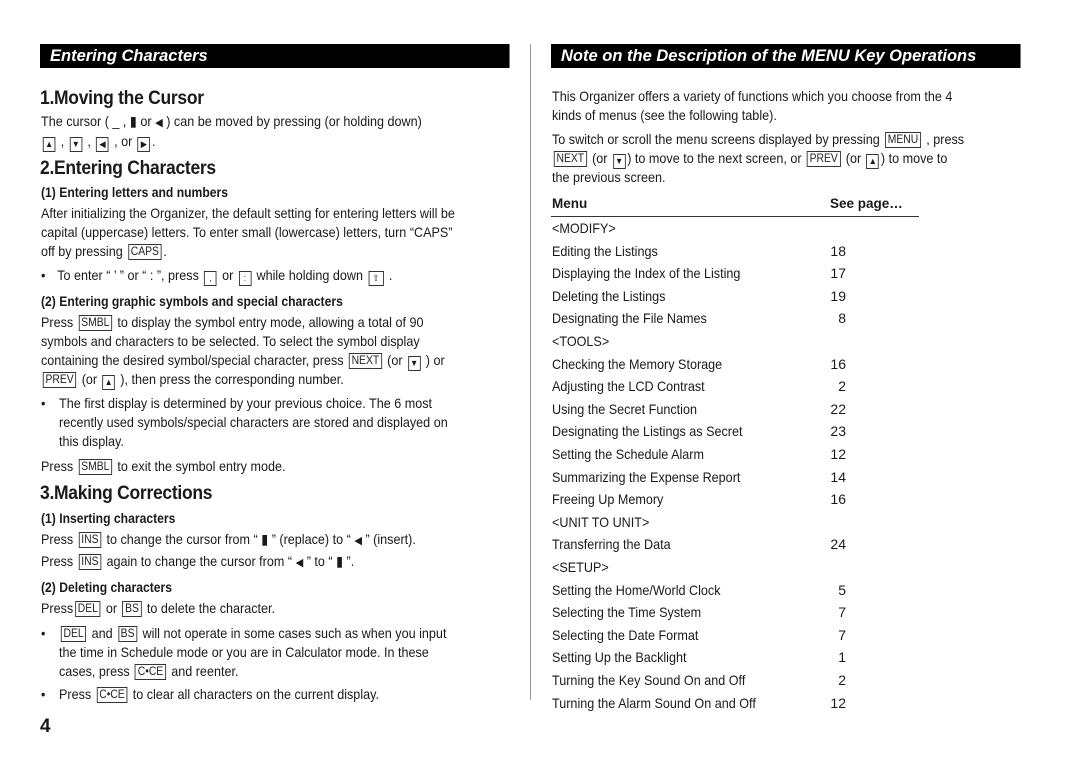 The image size is (1080, 760). Describe the element at coordinates (838, 251) in the screenshot. I see `table-row-page: 18` at that location.